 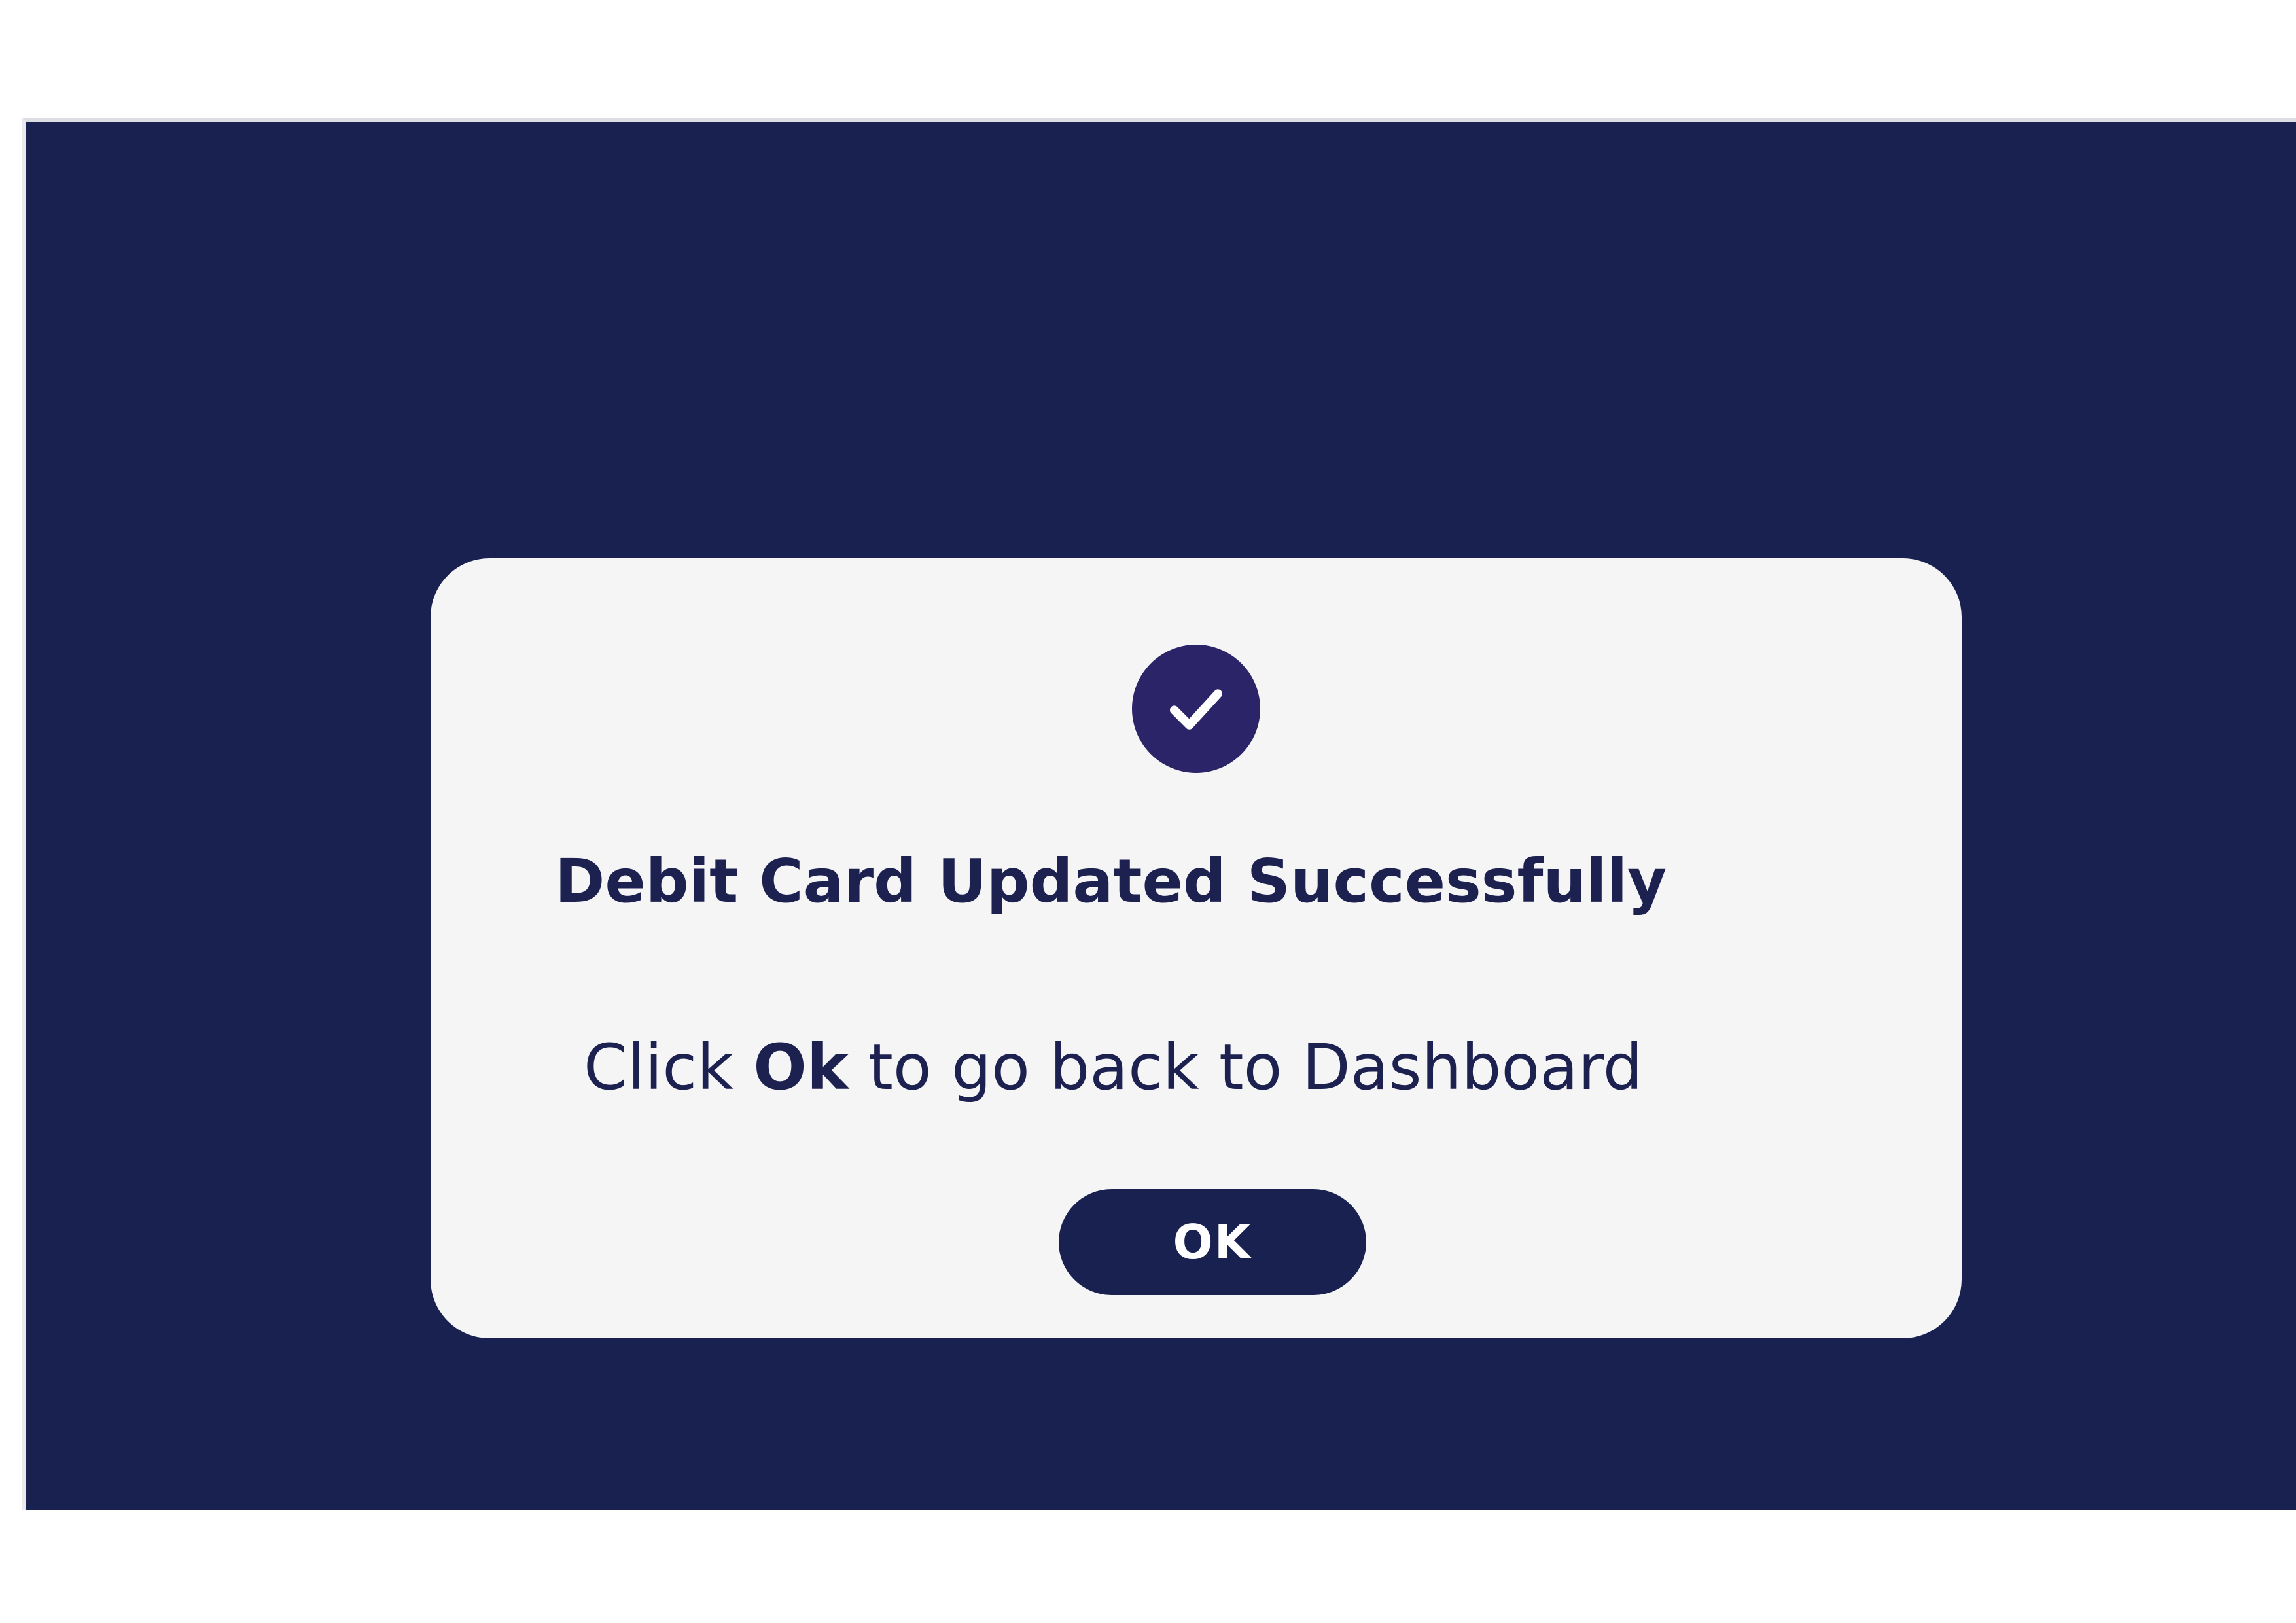 I want to click on dialog-title: Debit Card Updated Successfully, so click(x=1111, y=881).